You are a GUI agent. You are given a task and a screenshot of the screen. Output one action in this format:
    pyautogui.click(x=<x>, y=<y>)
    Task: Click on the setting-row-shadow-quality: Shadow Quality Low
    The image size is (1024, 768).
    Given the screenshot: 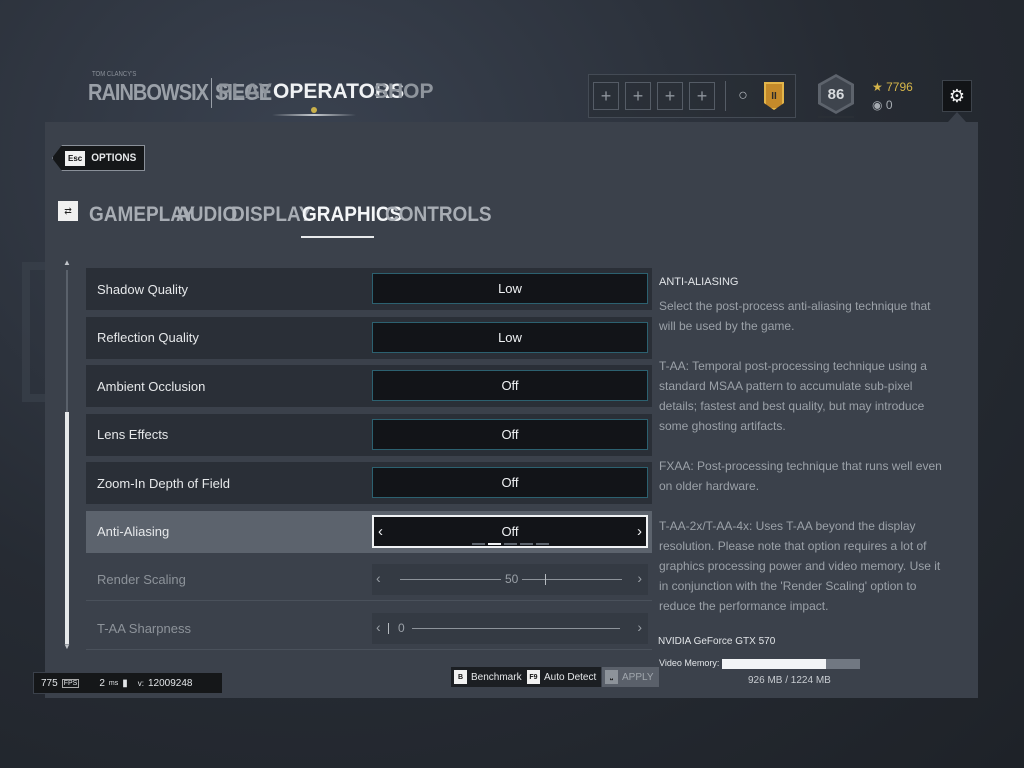 What is the action you would take?
    pyautogui.click(x=369, y=289)
    